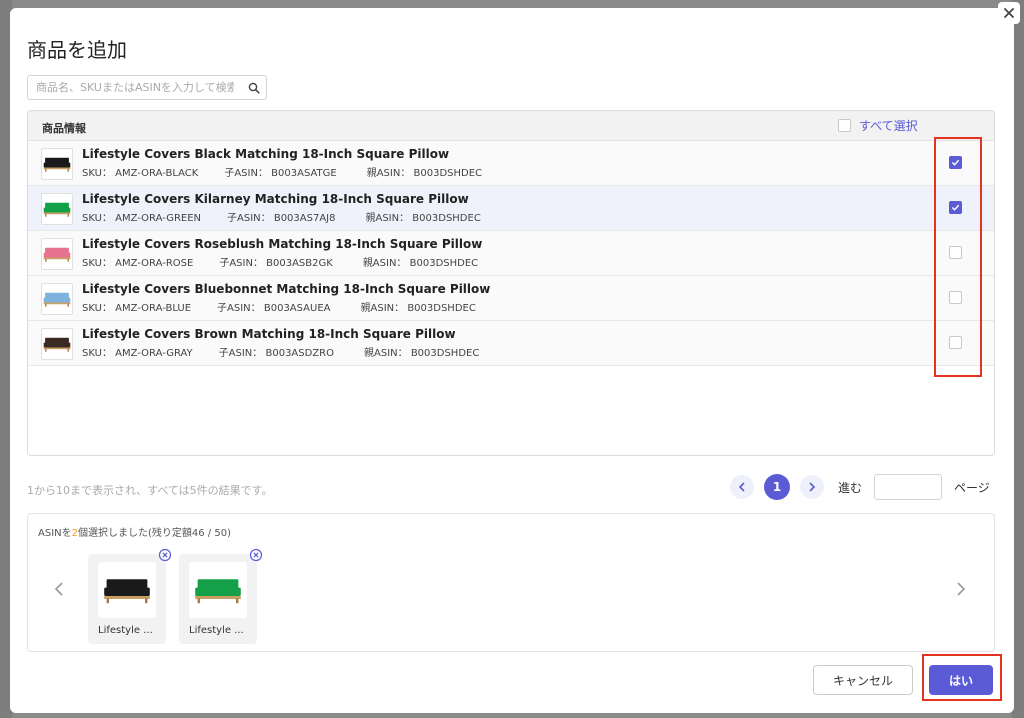 Image resolution: width=1024 pixels, height=718 pixels. I want to click on next-page-button, so click(812, 487).